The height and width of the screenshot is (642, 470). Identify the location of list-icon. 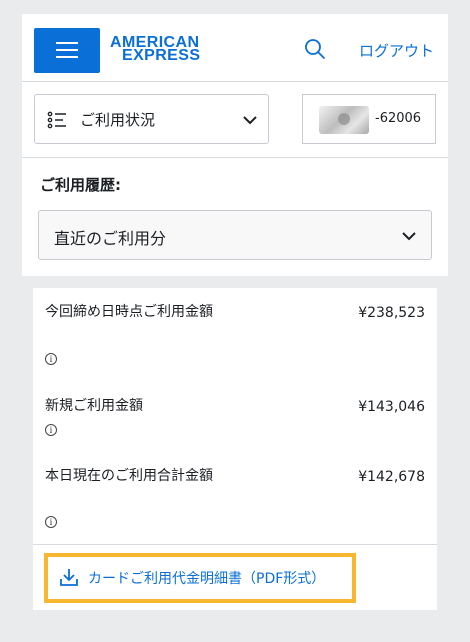
(56, 120).